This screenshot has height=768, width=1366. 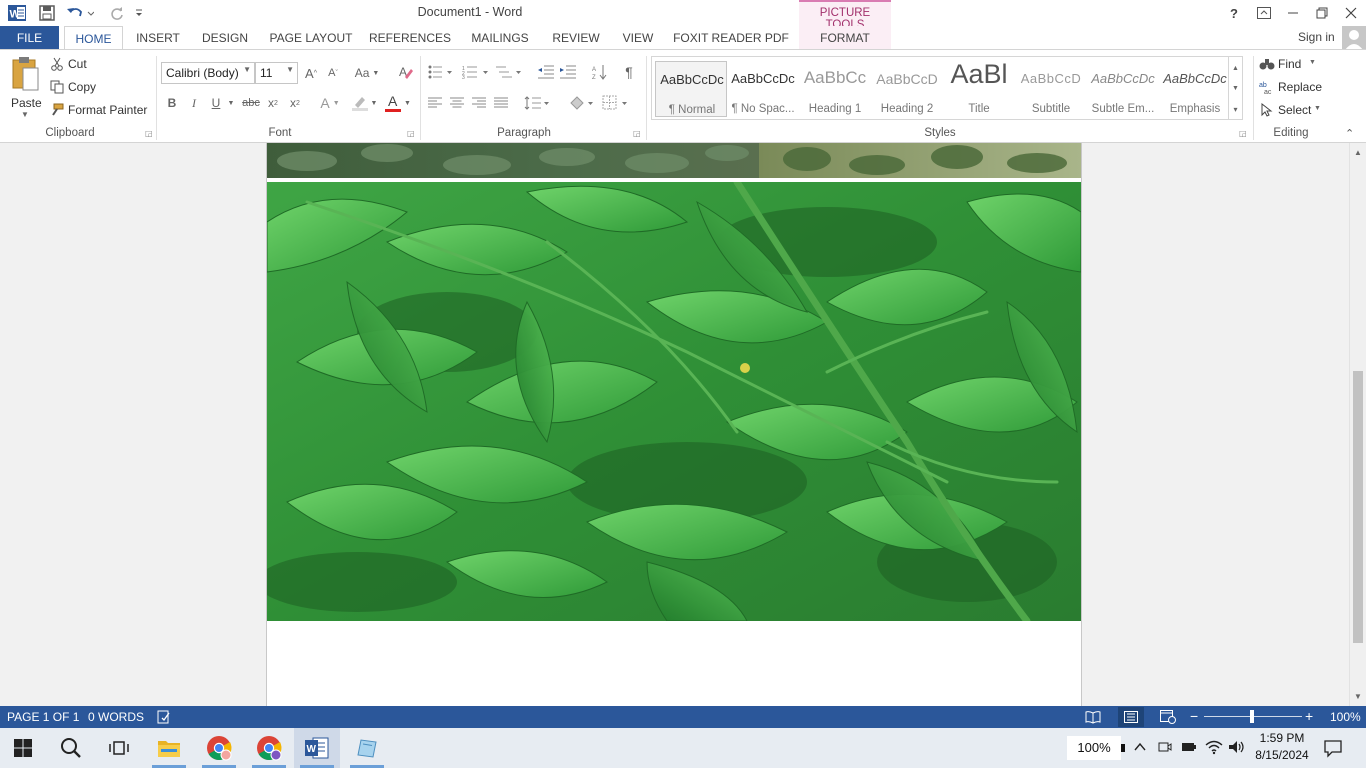 I want to click on tab-references: REFERENCES, so click(x=410, y=38).